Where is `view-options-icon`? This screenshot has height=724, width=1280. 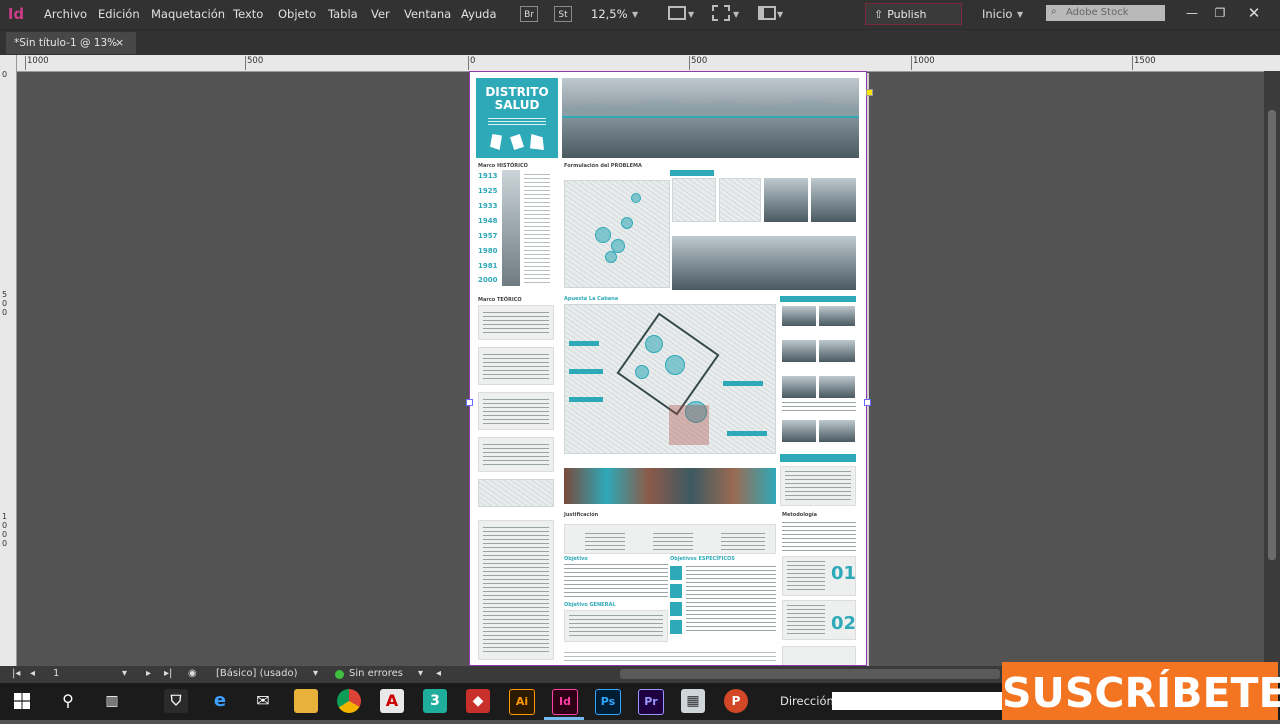 view-options-icon is located at coordinates (721, 13).